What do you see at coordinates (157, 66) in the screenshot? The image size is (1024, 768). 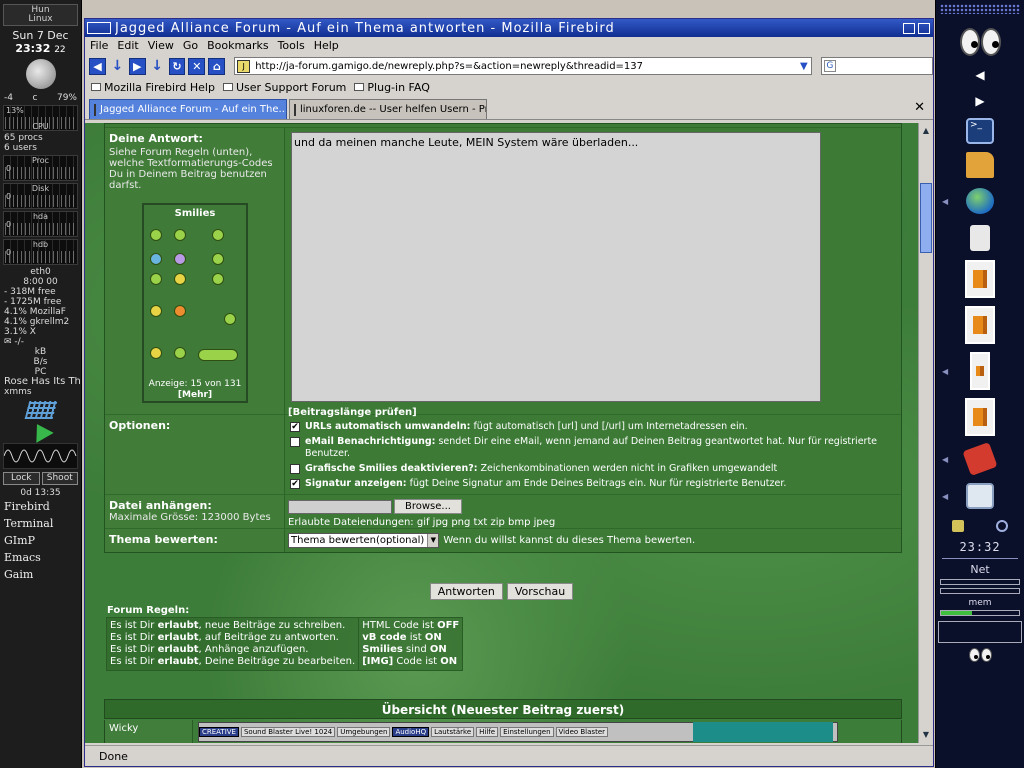 I see `forward-menu-icon: ↓` at bounding box center [157, 66].